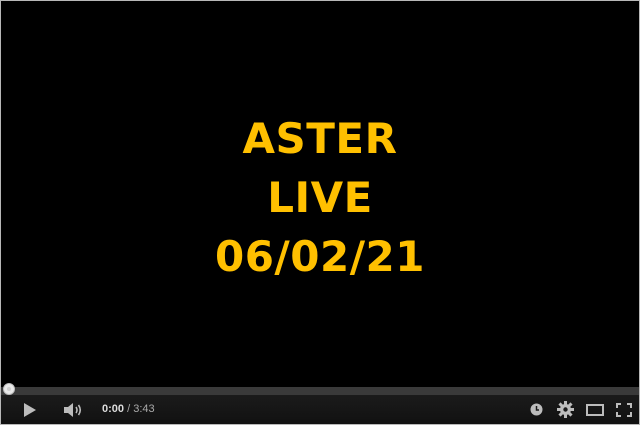 The width and height of the screenshot is (640, 425). I want to click on play-button, so click(30, 409).